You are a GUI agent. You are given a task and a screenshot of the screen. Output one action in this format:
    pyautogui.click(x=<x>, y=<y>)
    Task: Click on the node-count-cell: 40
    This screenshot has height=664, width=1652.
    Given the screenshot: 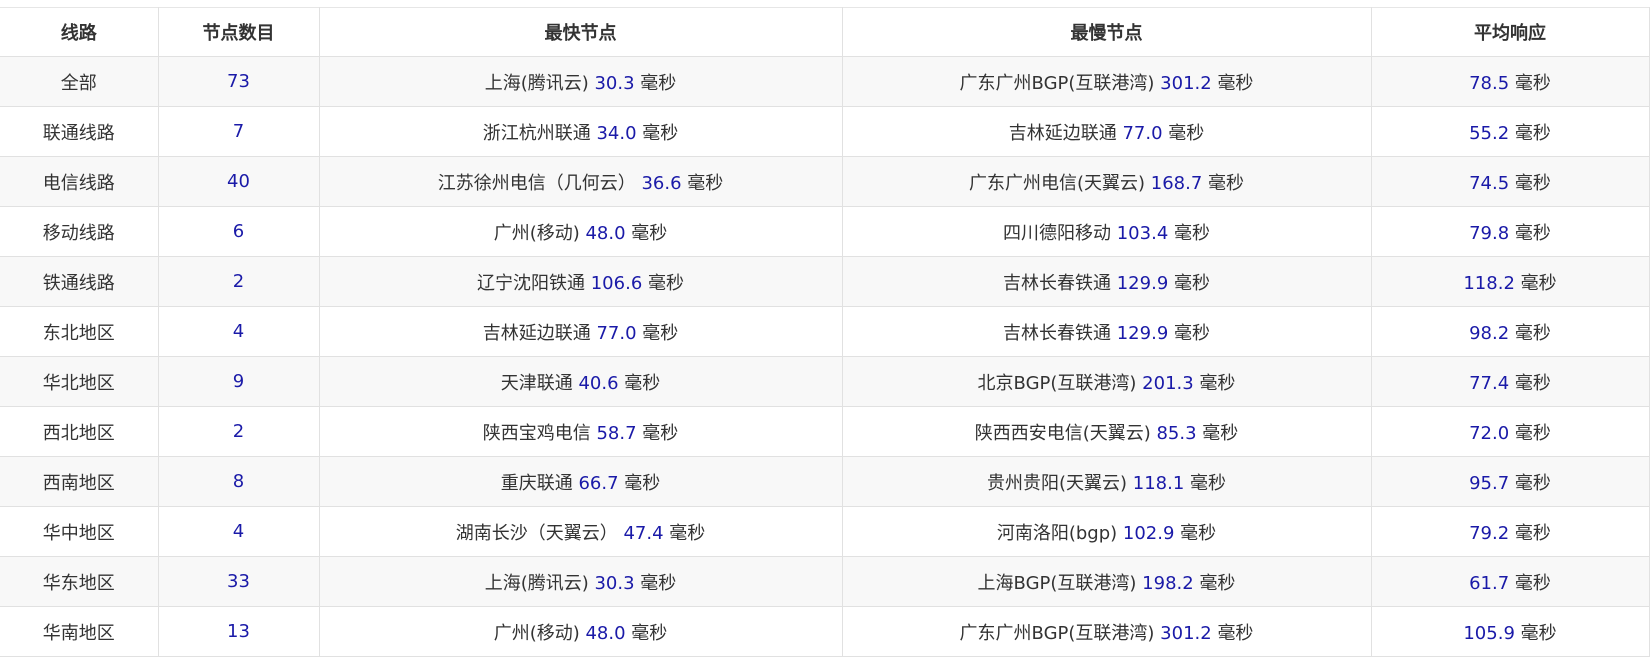 What is the action you would take?
    pyautogui.click(x=238, y=181)
    